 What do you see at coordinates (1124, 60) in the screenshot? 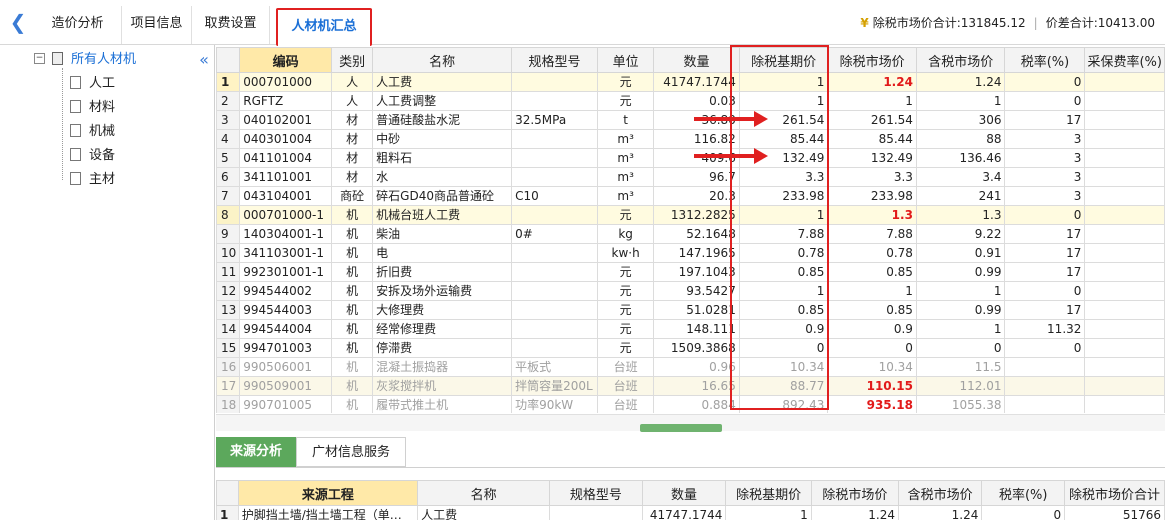
I see `column-header: 采保费率(%)` at bounding box center [1124, 60].